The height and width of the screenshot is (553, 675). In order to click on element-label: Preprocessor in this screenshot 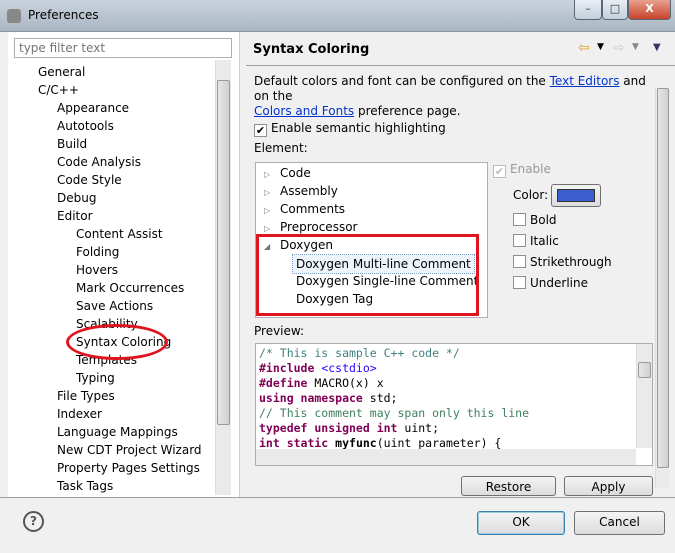, I will do `click(319, 227)`.